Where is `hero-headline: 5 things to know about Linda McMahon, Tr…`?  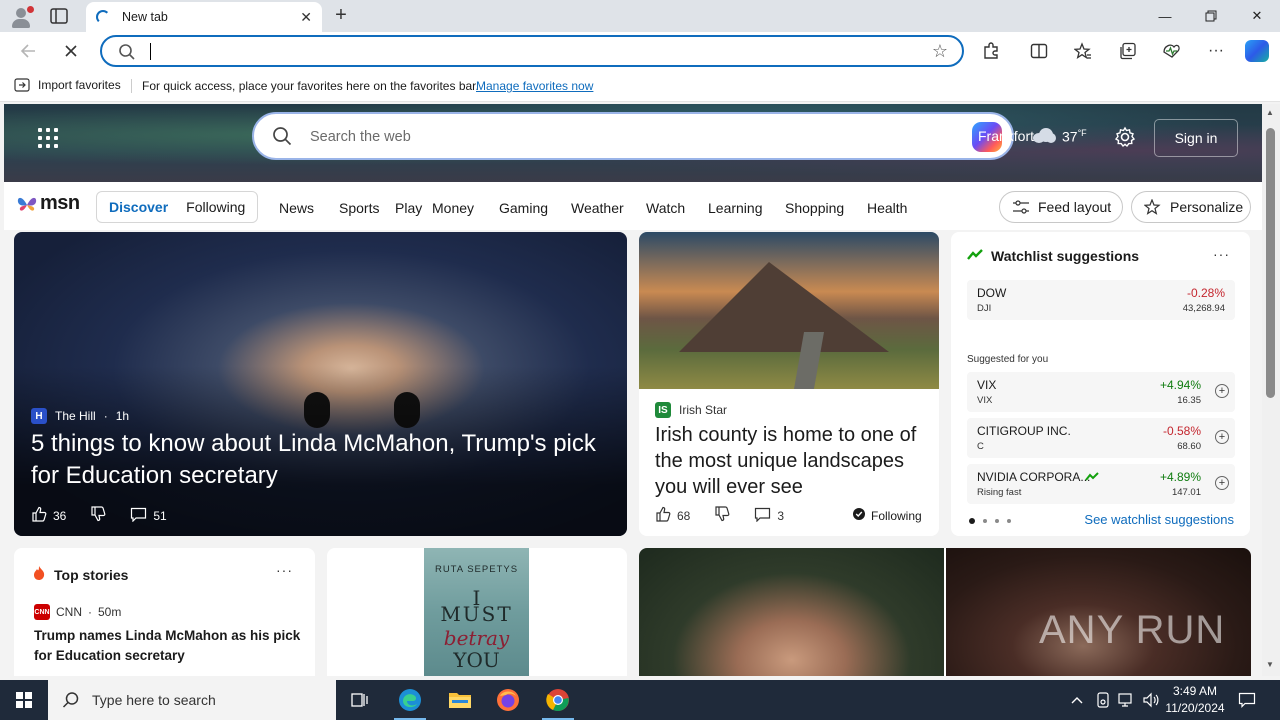
hero-headline: 5 things to know about Linda McMahon, Tr… is located at coordinates (321, 460).